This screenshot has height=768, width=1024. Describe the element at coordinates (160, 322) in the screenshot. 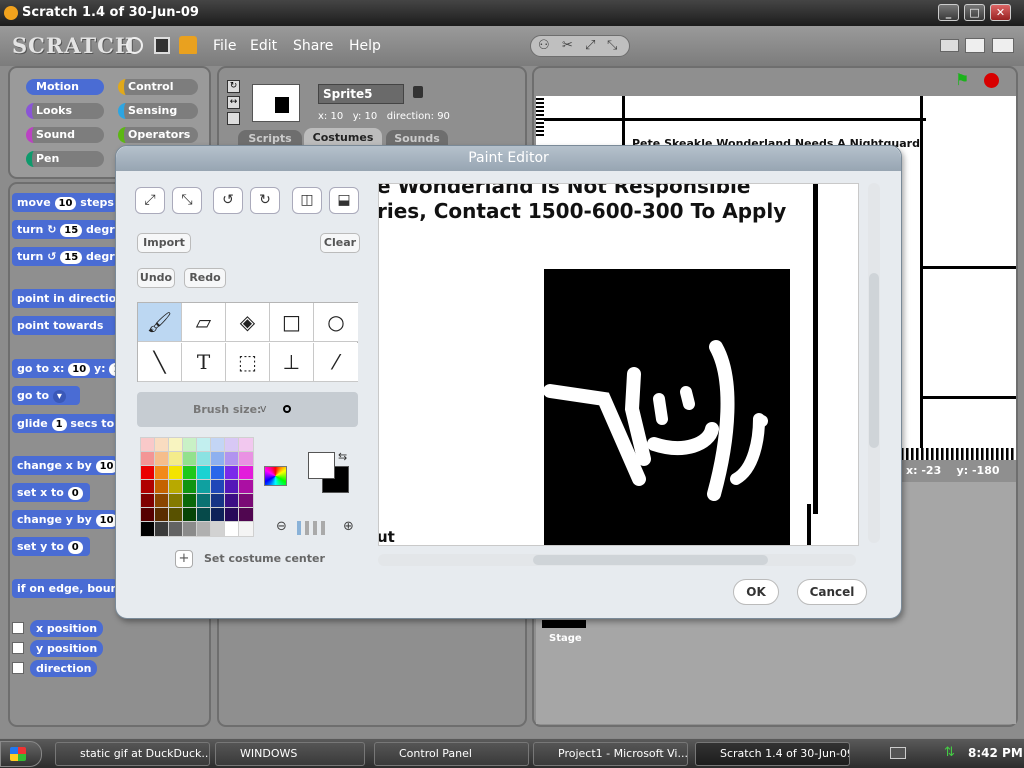

I see `paintbrush-icon: 🖌` at that location.